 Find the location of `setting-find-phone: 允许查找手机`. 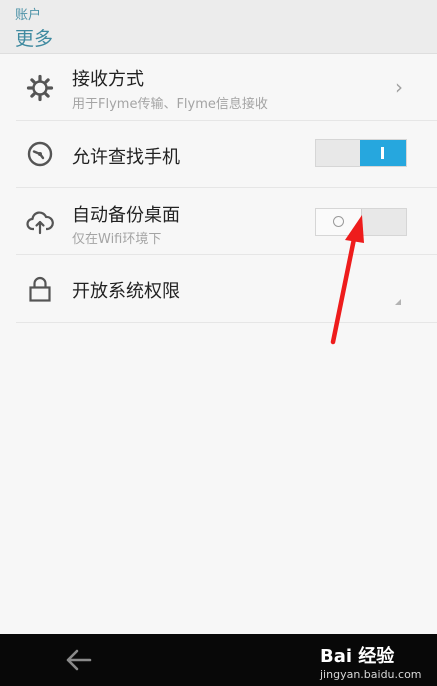

setting-find-phone: 允许查找手机 is located at coordinates (226, 154).